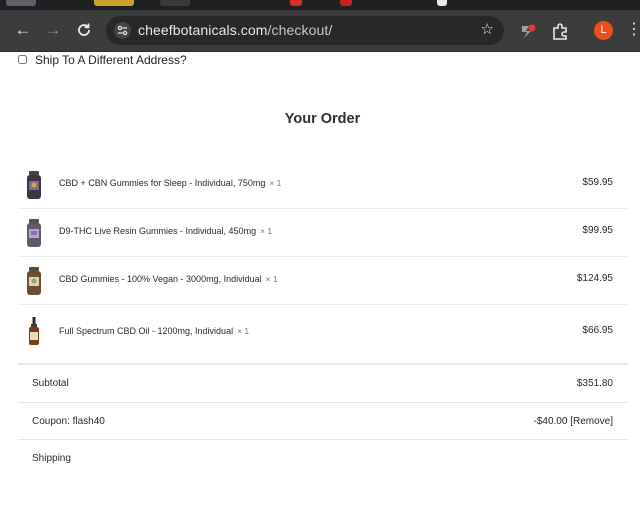  I want to click on coupon-amount: -$40.00 [Remove], so click(574, 421).